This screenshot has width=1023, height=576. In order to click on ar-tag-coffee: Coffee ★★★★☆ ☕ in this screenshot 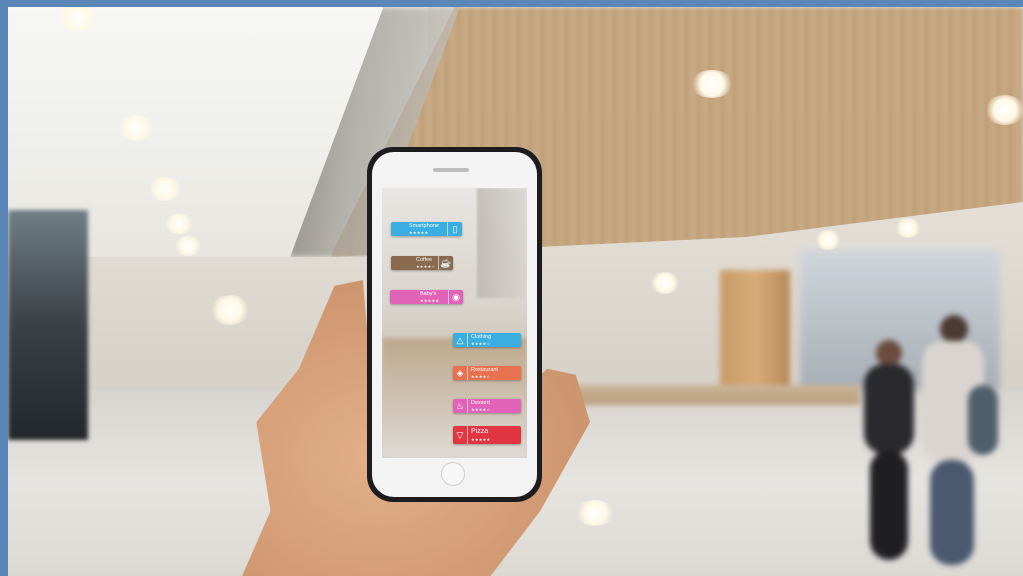, I will do `click(422, 263)`.